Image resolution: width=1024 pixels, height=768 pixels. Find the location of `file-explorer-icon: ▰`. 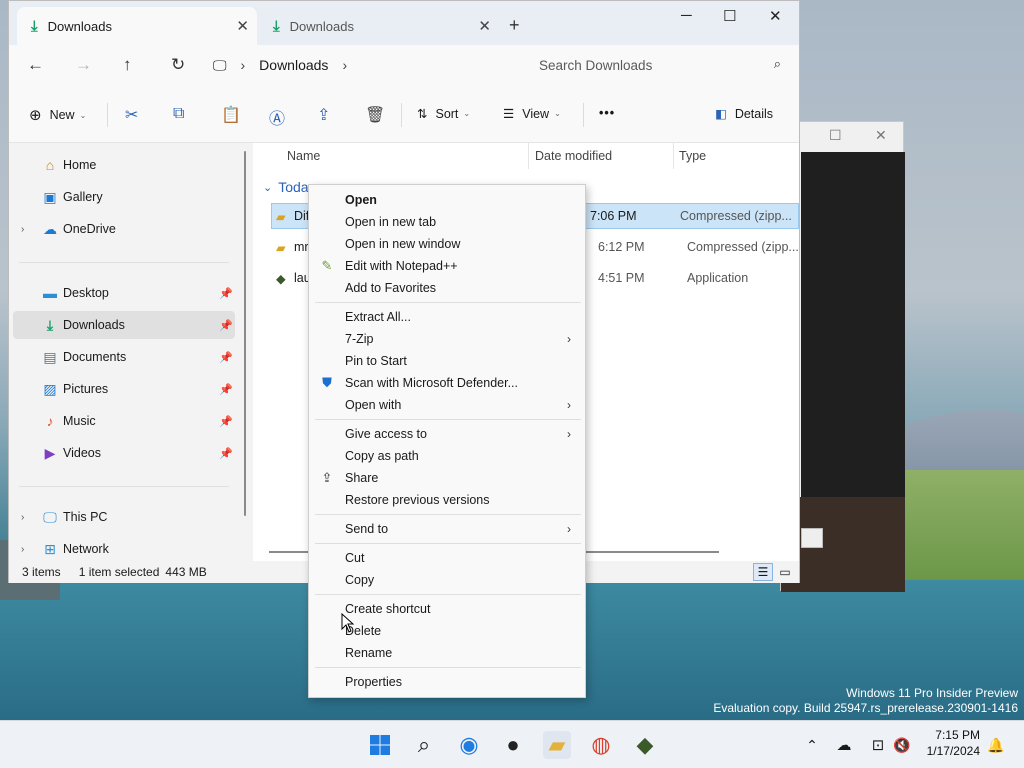

file-explorer-icon: ▰ is located at coordinates (557, 745).